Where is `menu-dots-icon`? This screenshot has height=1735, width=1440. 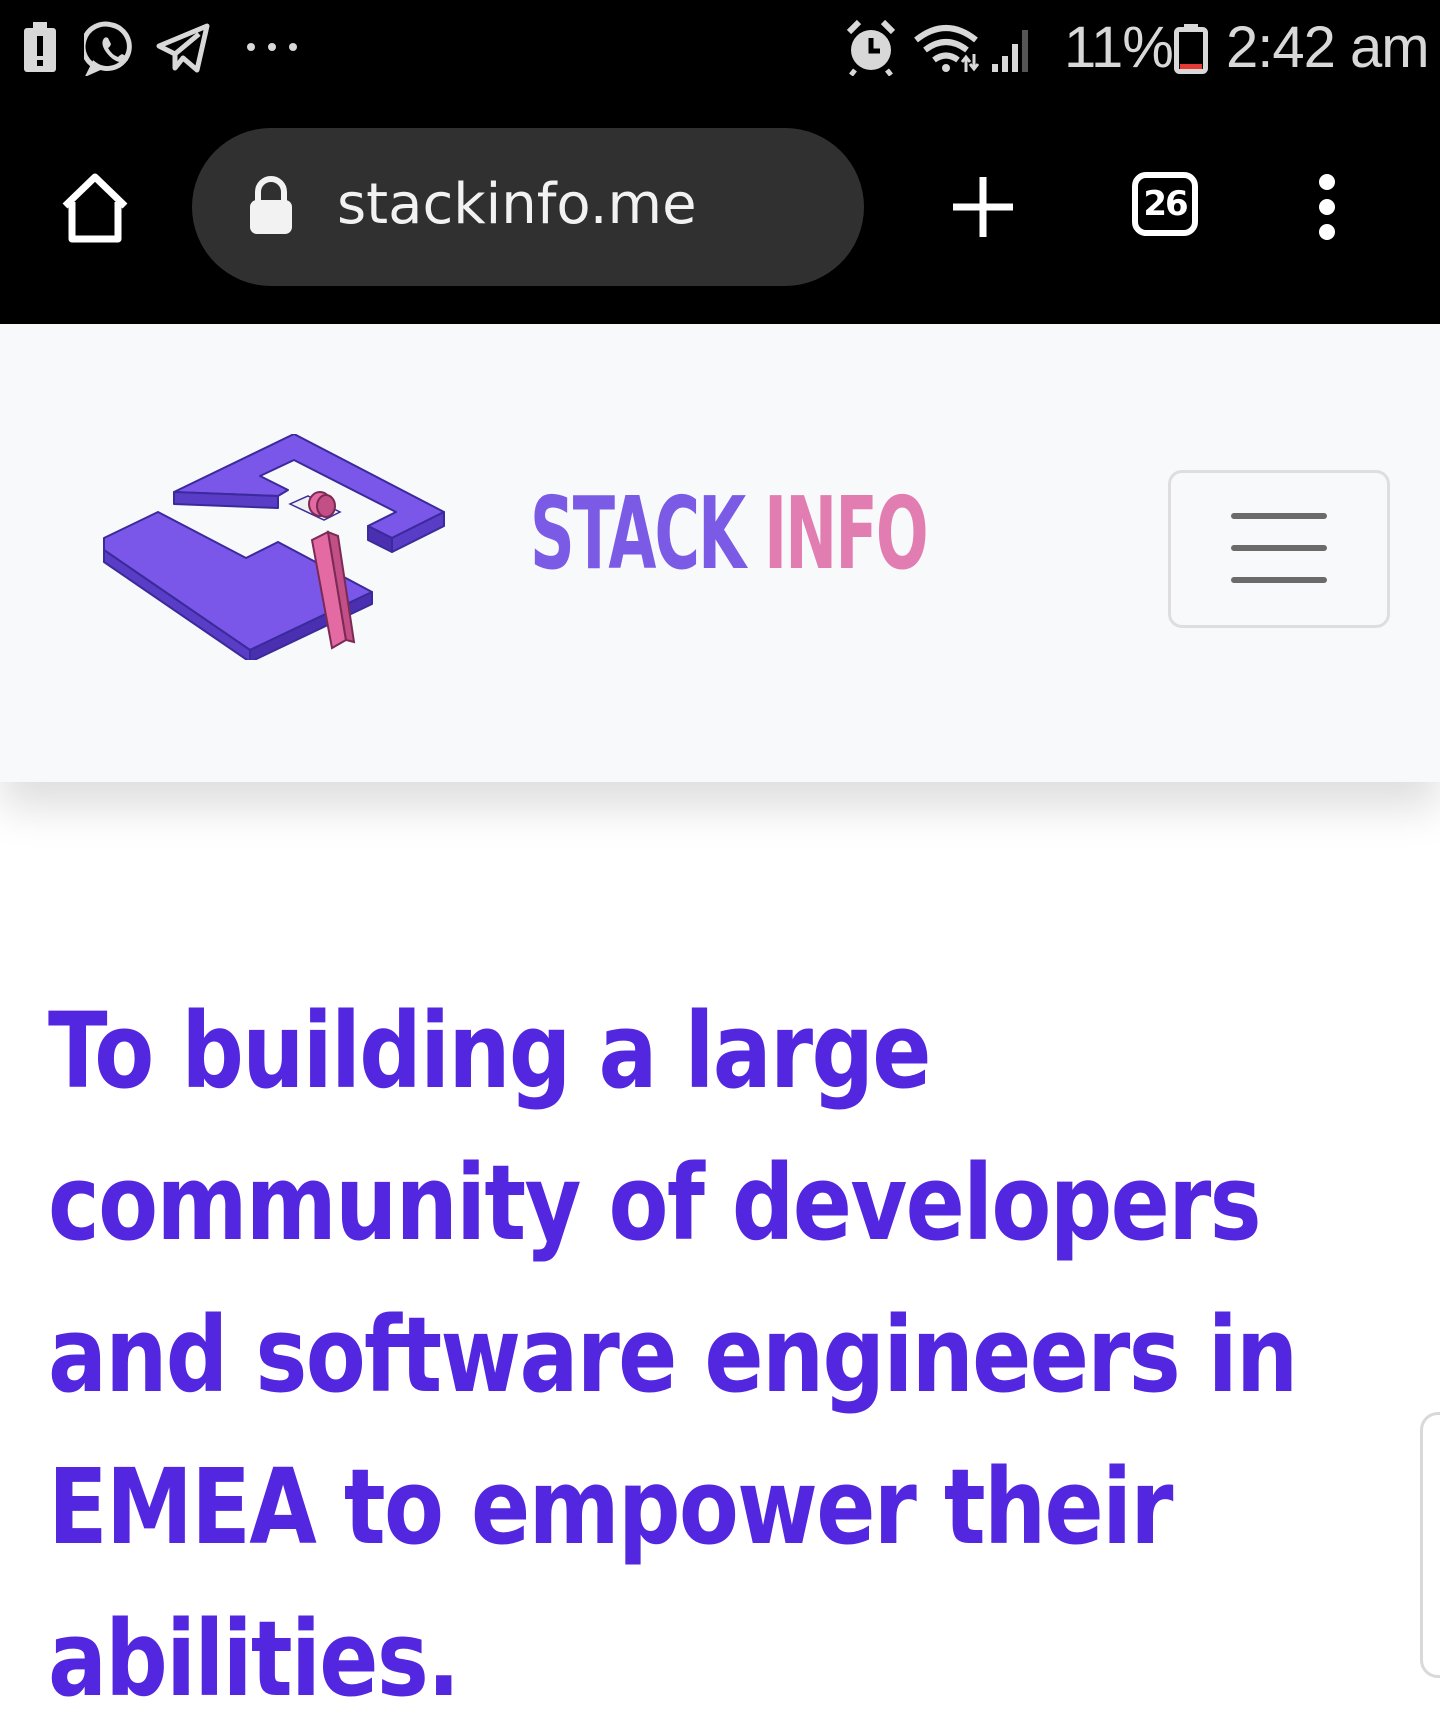
menu-dots-icon is located at coordinates (1327, 207).